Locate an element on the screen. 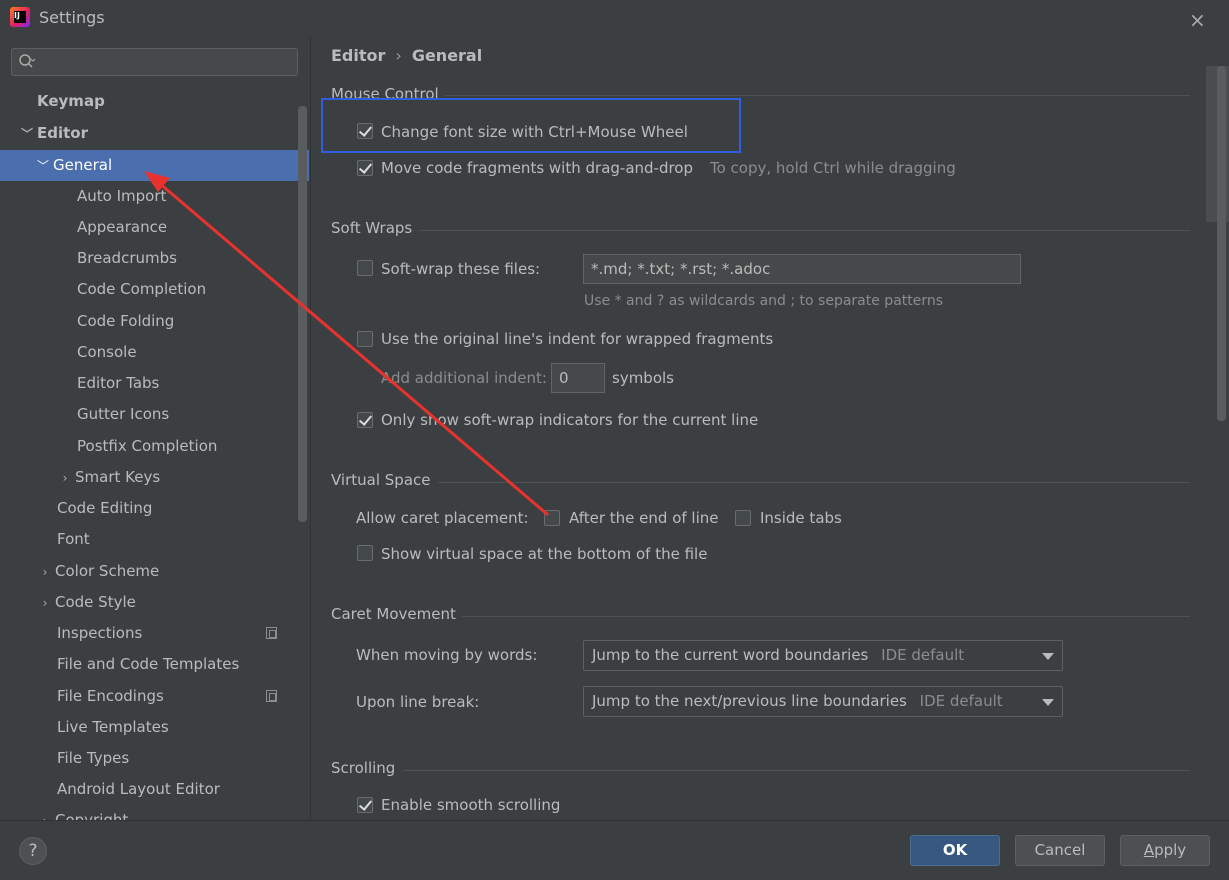 The width and height of the screenshot is (1229, 880). cancel-button: Cancel is located at coordinates (1060, 850).